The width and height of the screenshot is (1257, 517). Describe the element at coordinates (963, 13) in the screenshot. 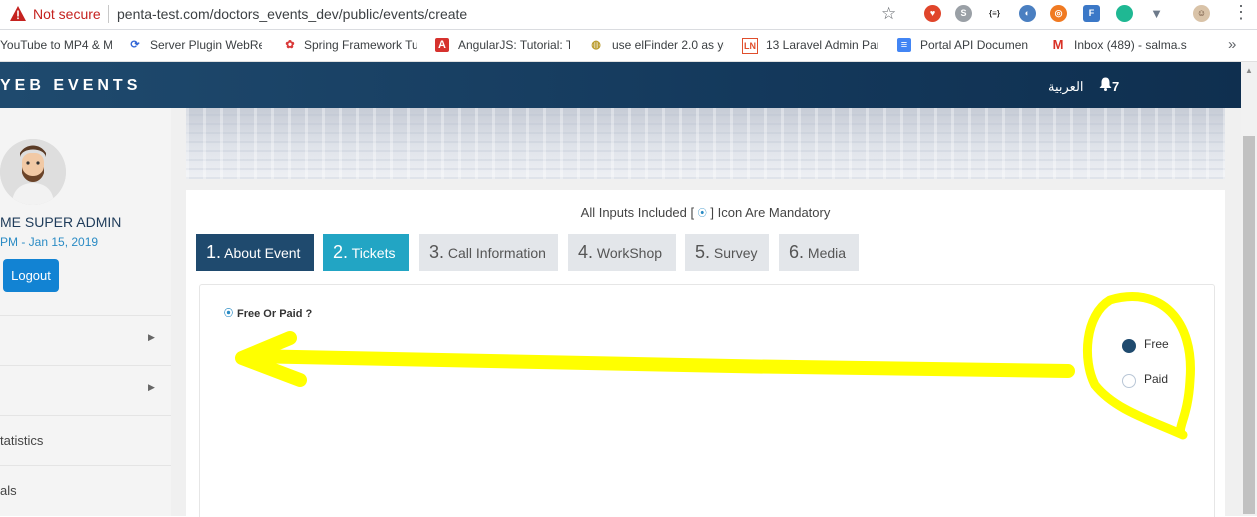

I see `skype-icon: S` at that location.